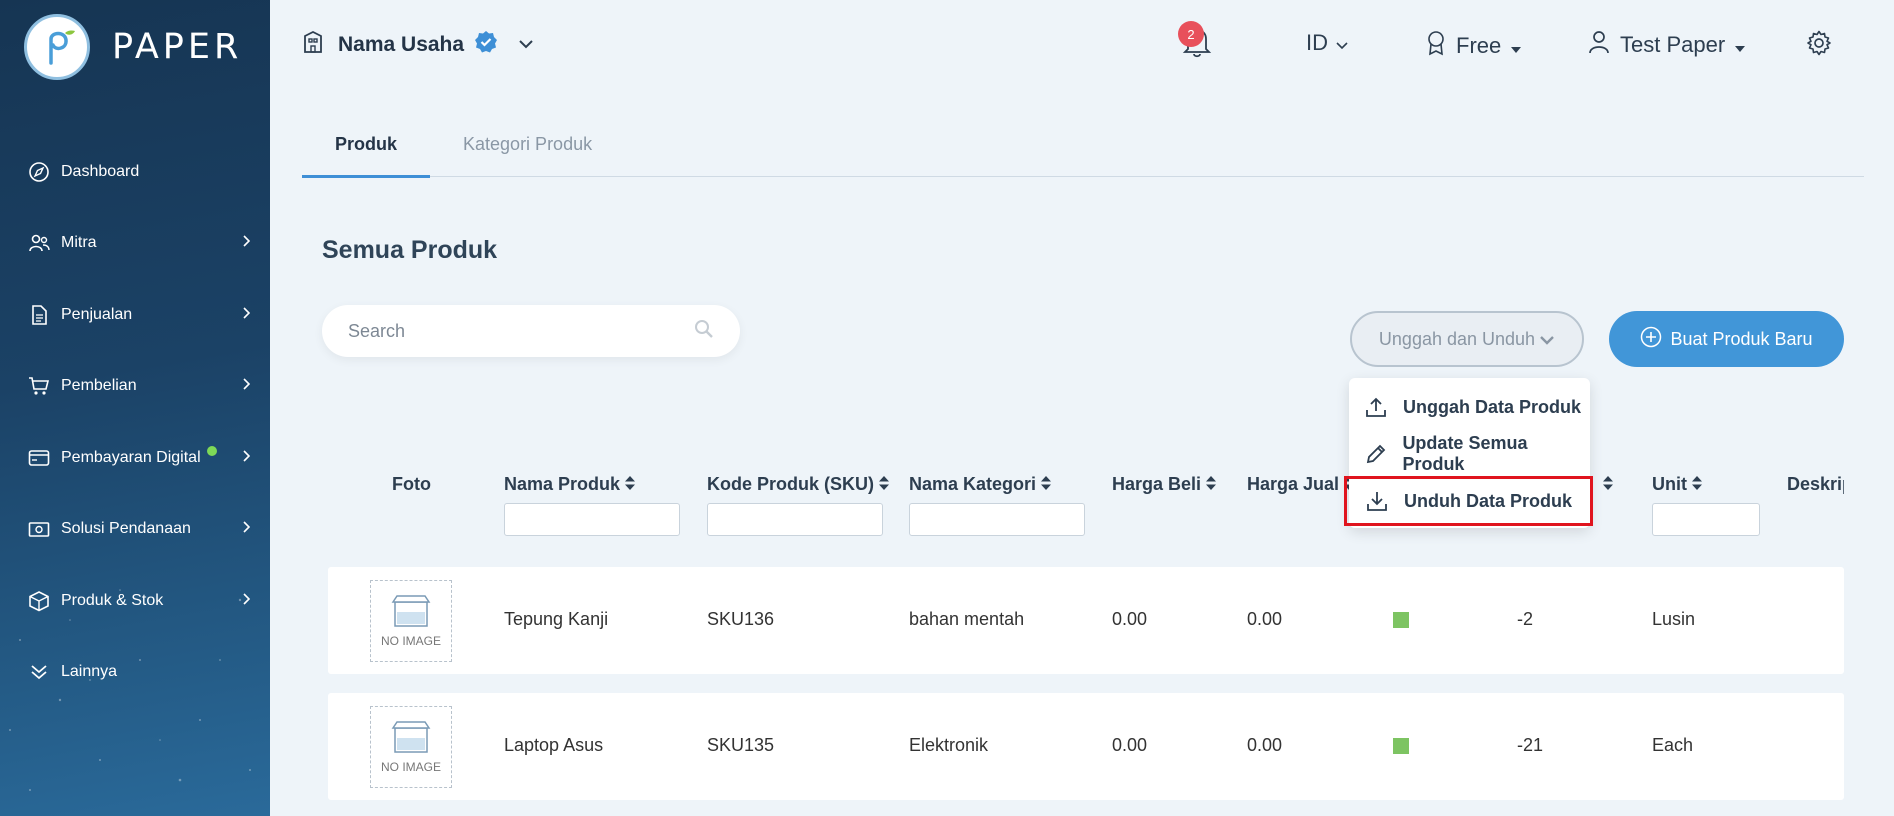  I want to click on building-icon, so click(313, 44).